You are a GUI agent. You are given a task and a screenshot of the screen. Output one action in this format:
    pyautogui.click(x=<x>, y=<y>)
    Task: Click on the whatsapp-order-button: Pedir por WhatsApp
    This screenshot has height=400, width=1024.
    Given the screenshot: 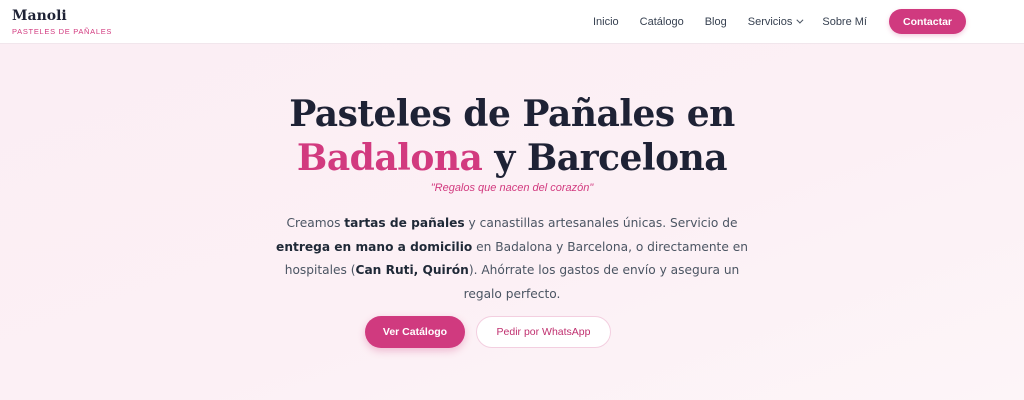 What is the action you would take?
    pyautogui.click(x=543, y=332)
    